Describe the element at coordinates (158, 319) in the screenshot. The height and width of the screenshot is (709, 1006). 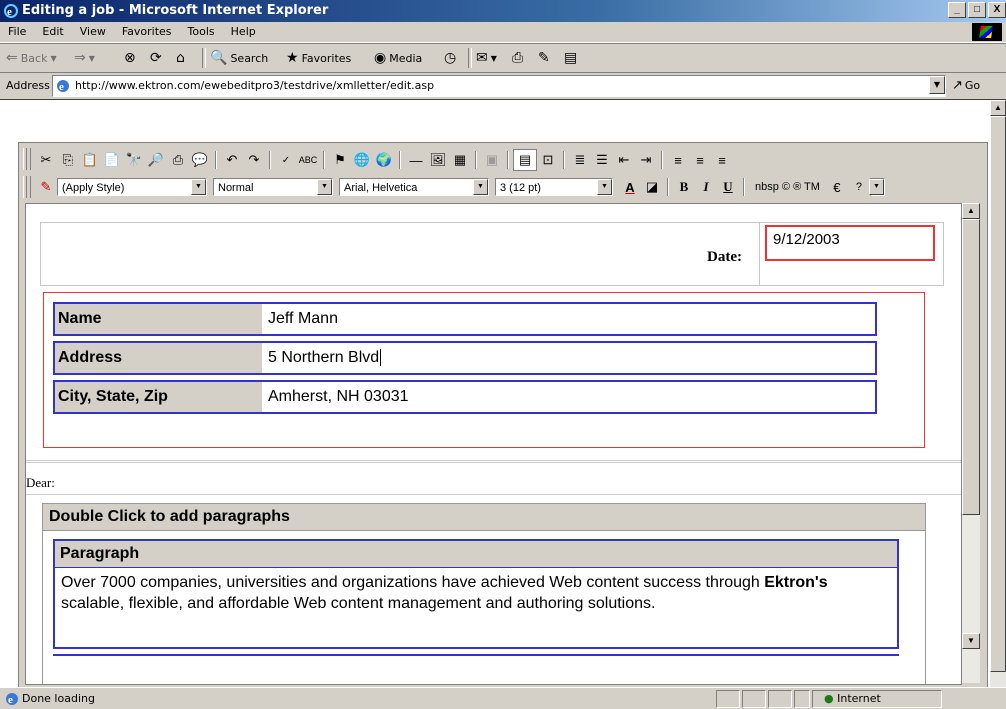
I see `name-label: Name` at that location.